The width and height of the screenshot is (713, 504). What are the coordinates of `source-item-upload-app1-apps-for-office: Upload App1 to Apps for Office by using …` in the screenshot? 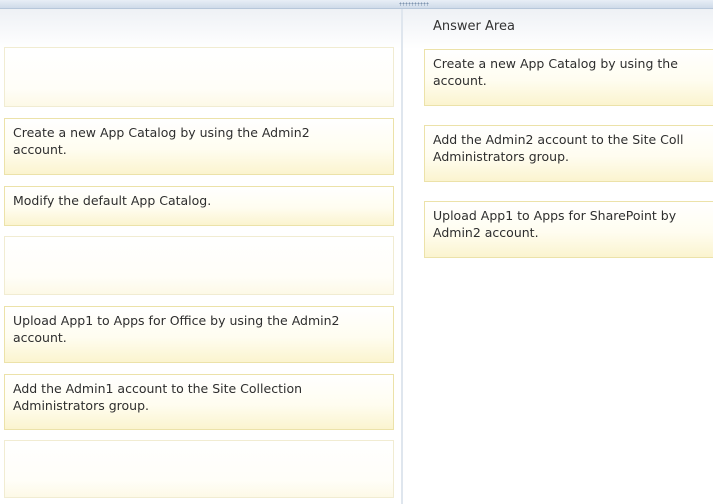 It's located at (199, 334).